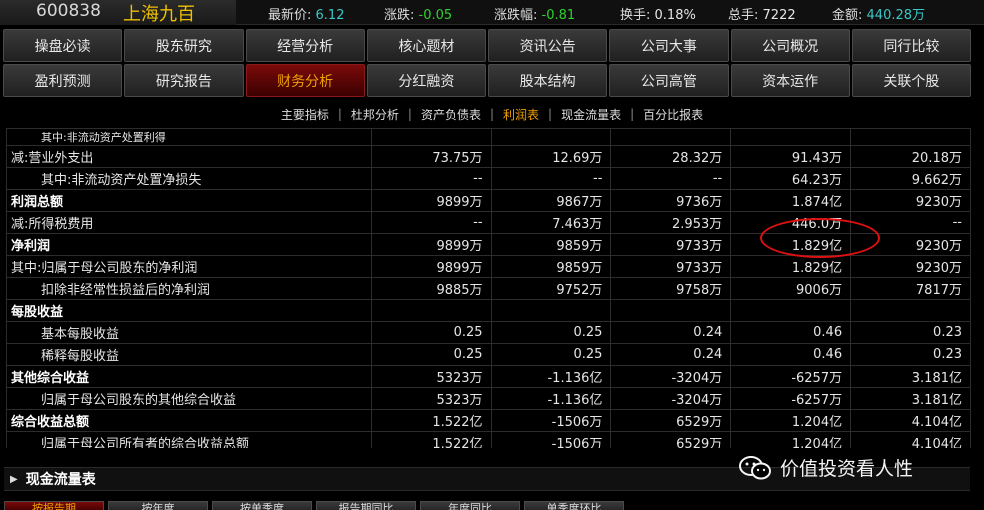 Image resolution: width=984 pixels, height=510 pixels. I want to click on row-label: 稀释每股收益, so click(189, 354).